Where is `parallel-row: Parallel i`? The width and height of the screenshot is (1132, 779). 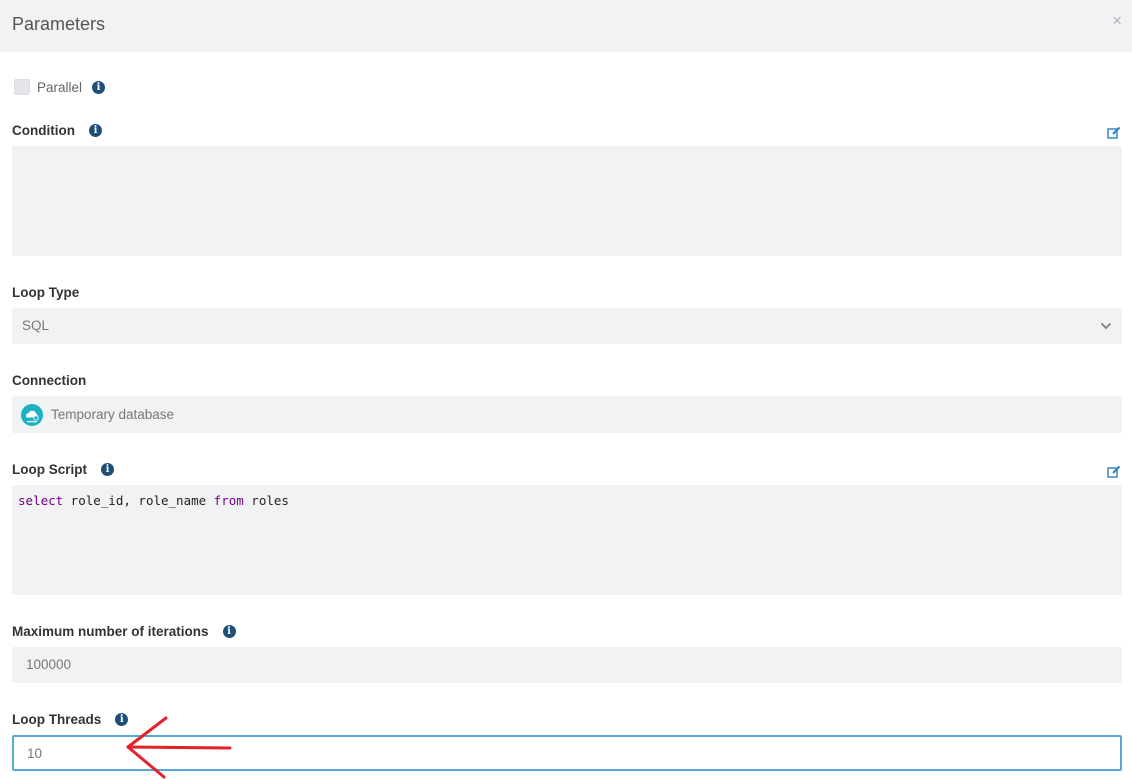 parallel-row: Parallel i is located at coordinates (60, 87).